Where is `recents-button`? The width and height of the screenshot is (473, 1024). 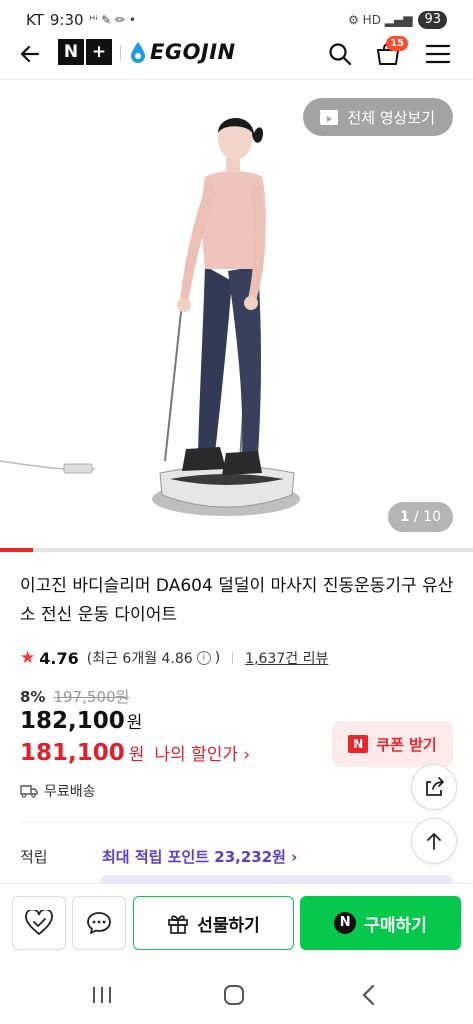
recents-button is located at coordinates (102, 995).